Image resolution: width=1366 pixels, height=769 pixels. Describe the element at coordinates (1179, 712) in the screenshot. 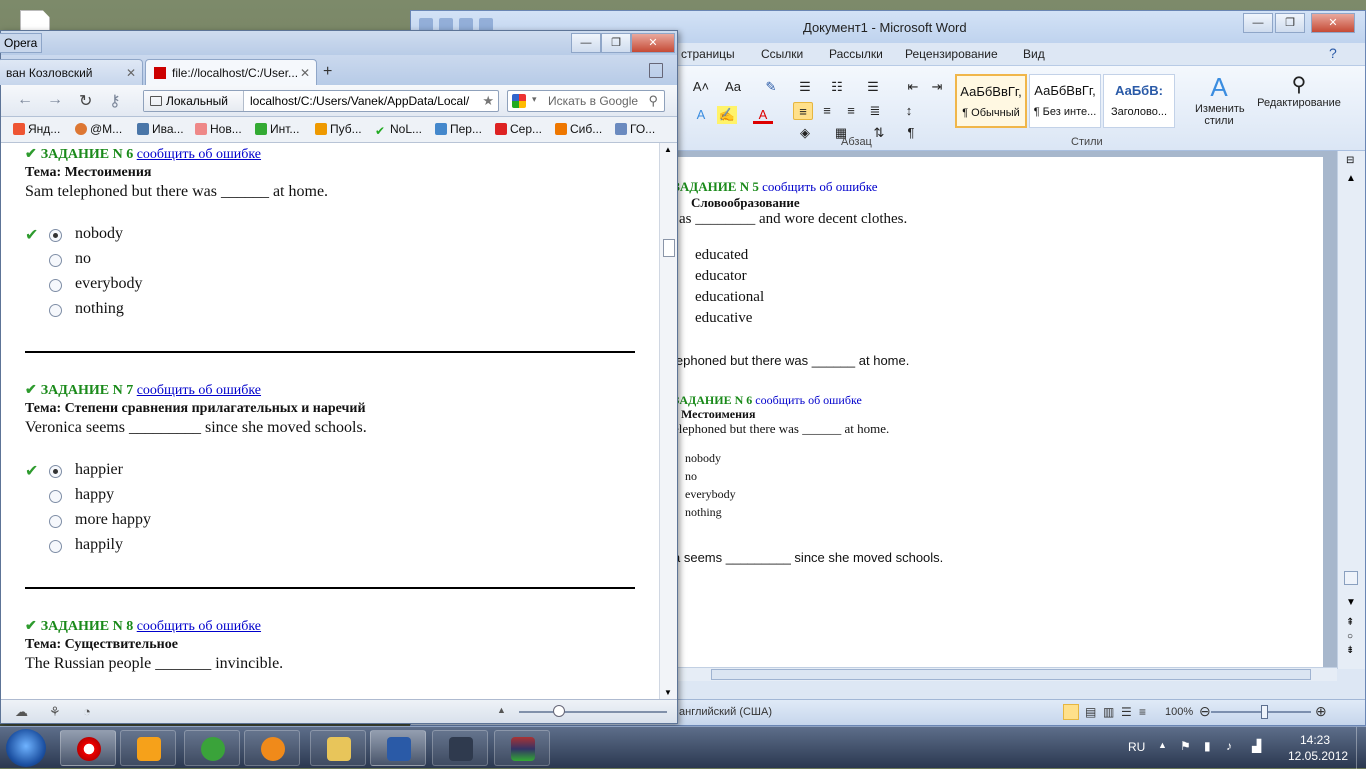

I see `zoom-level: 100%` at that location.